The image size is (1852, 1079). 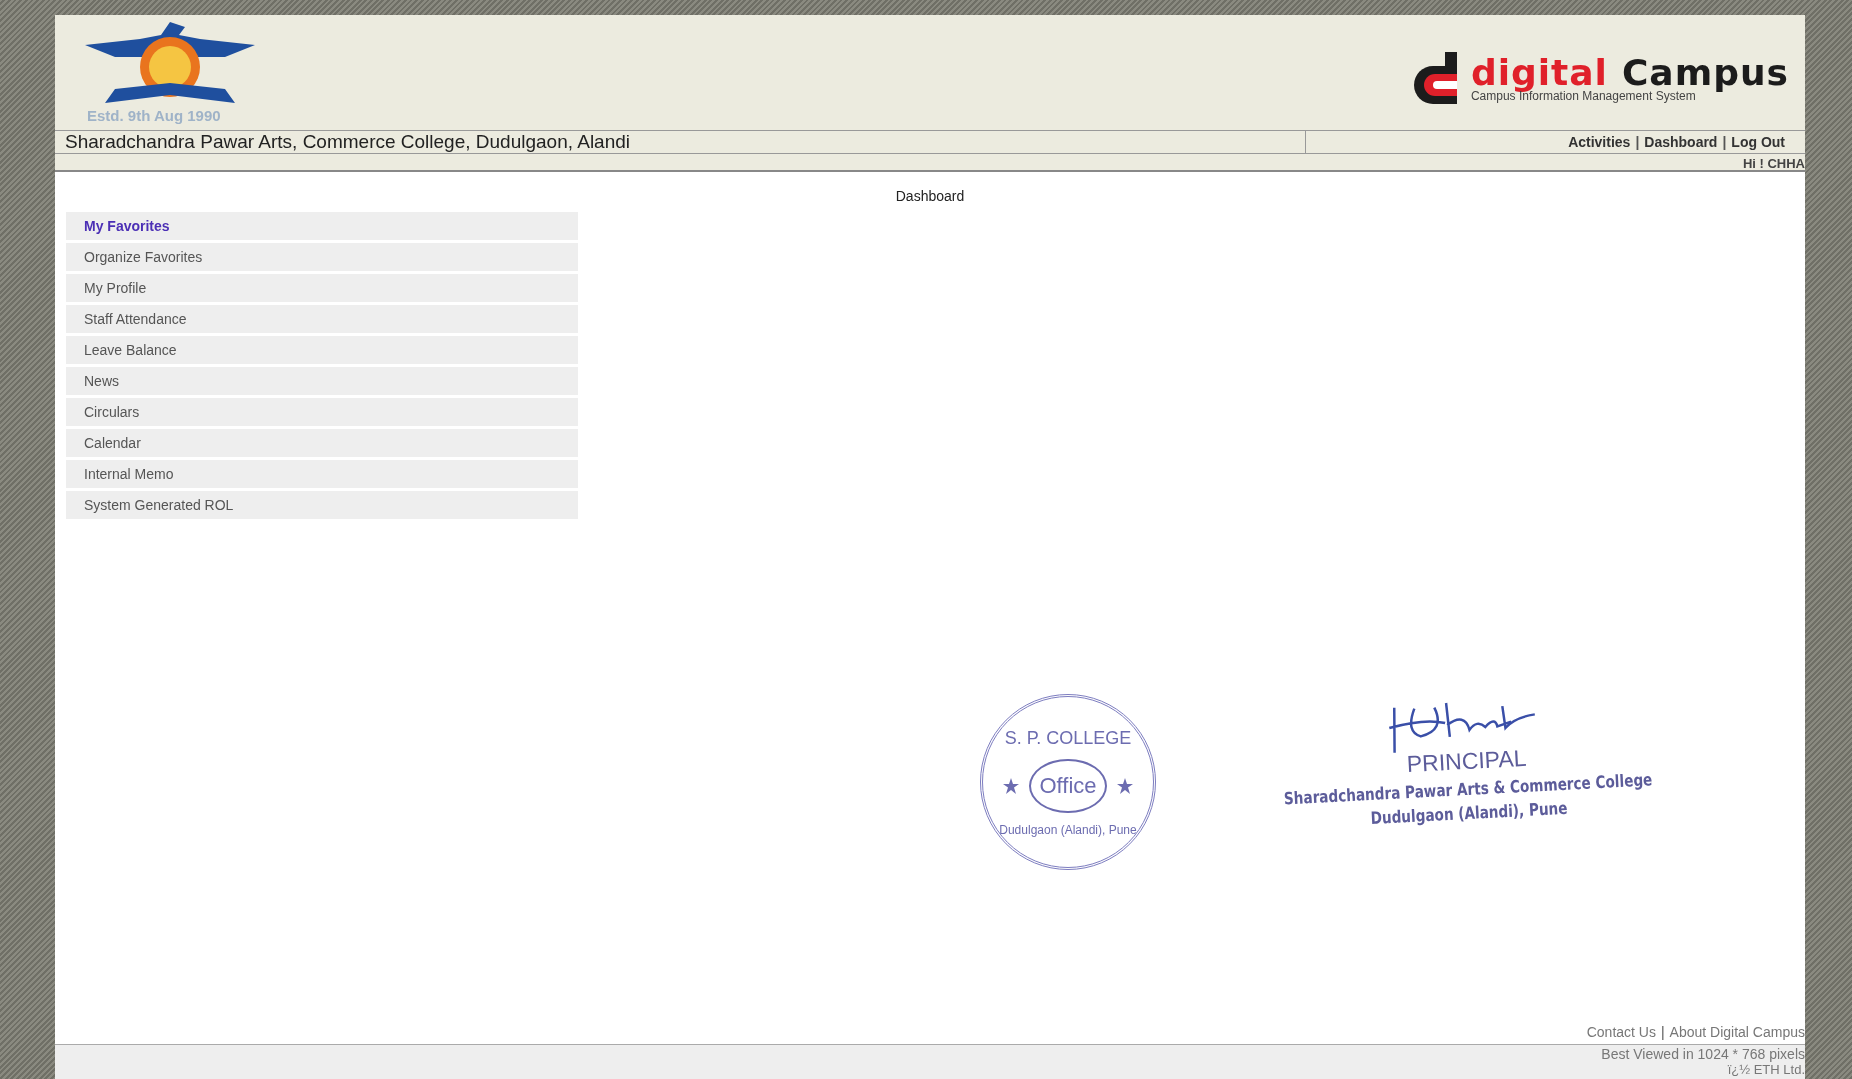 I want to click on copyright-text: ï¿½ ETH Ltd., so click(x=1766, y=1069).